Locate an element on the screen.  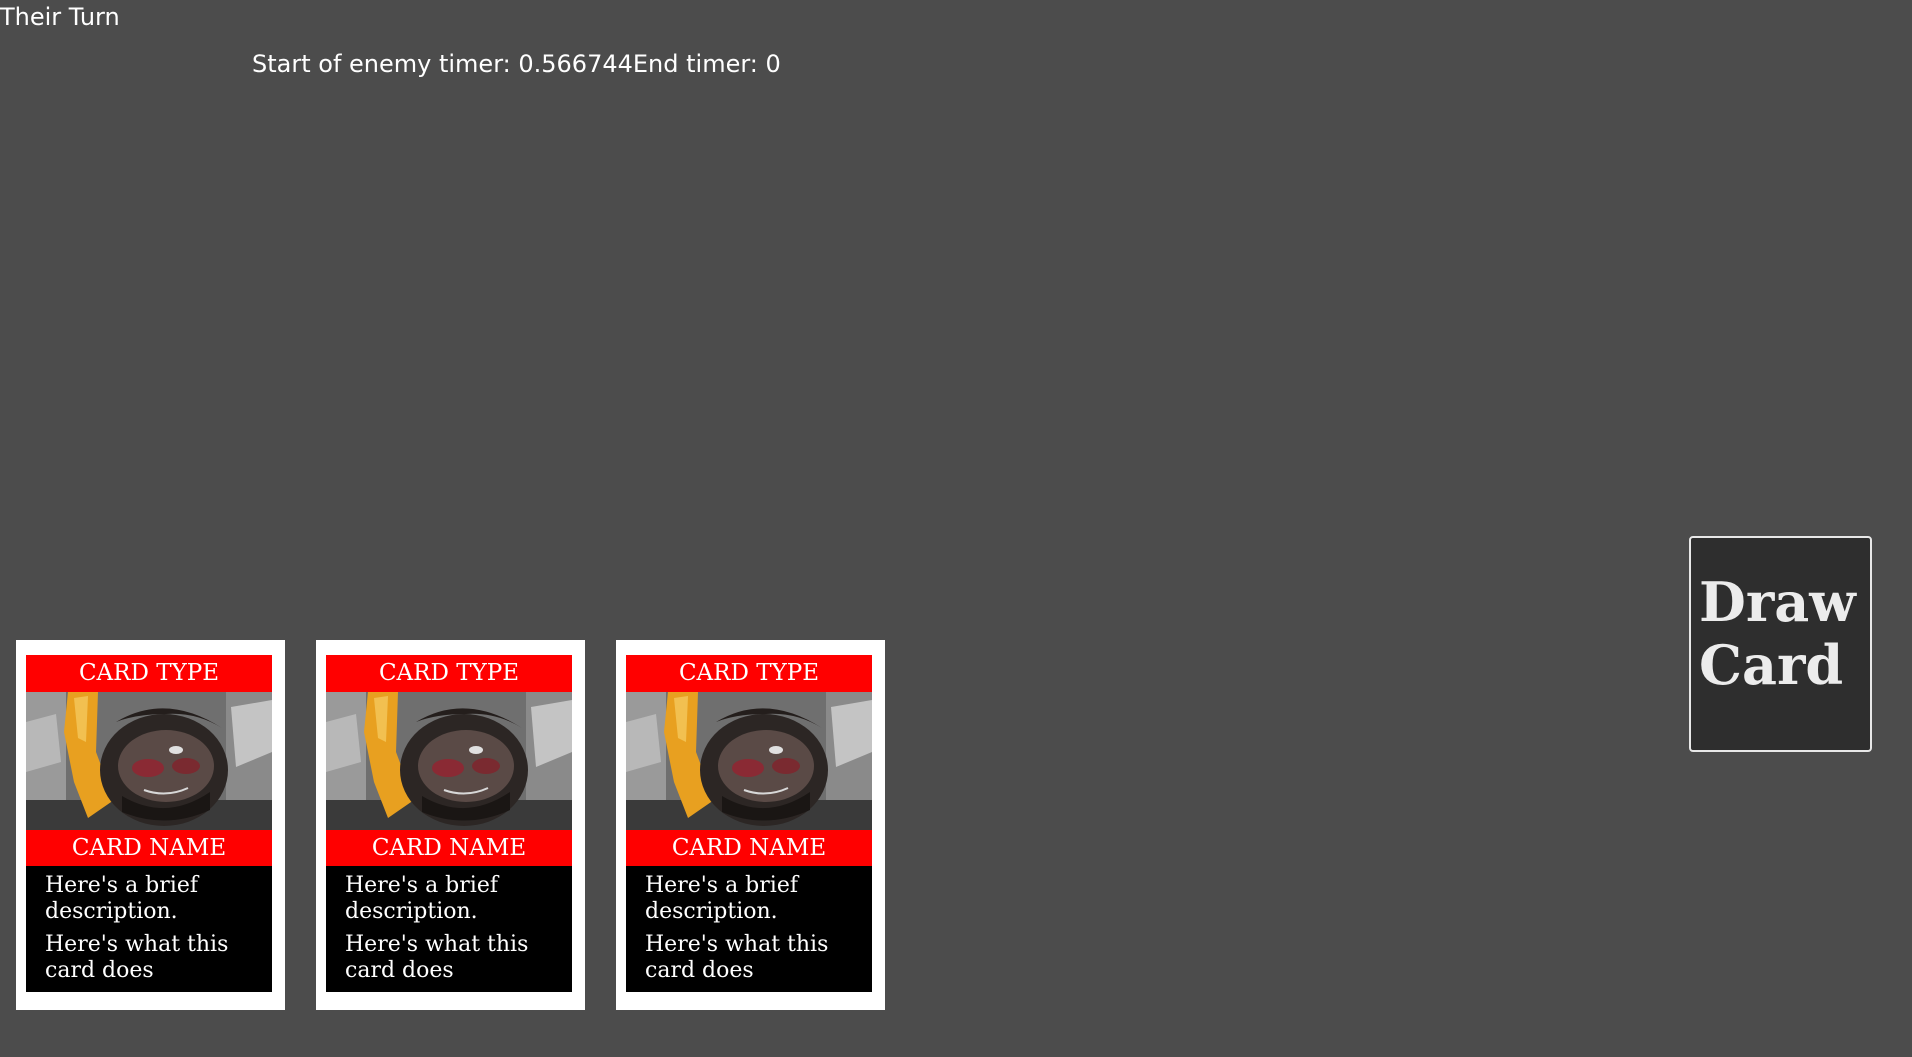
turn-indicator: Their Turn is located at coordinates (60, 17).